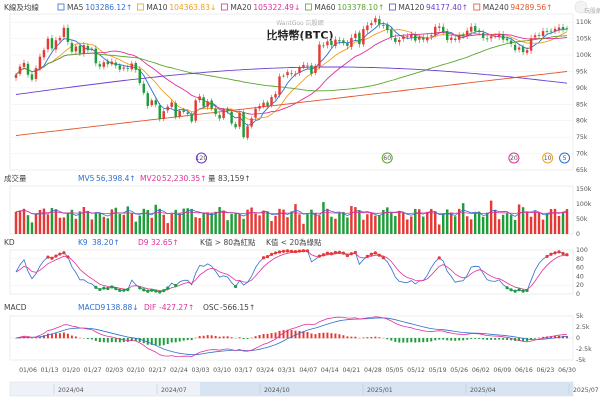 The height and width of the screenshot is (400, 600). I want to click on ma-legend-label: MA5, so click(75, 7).